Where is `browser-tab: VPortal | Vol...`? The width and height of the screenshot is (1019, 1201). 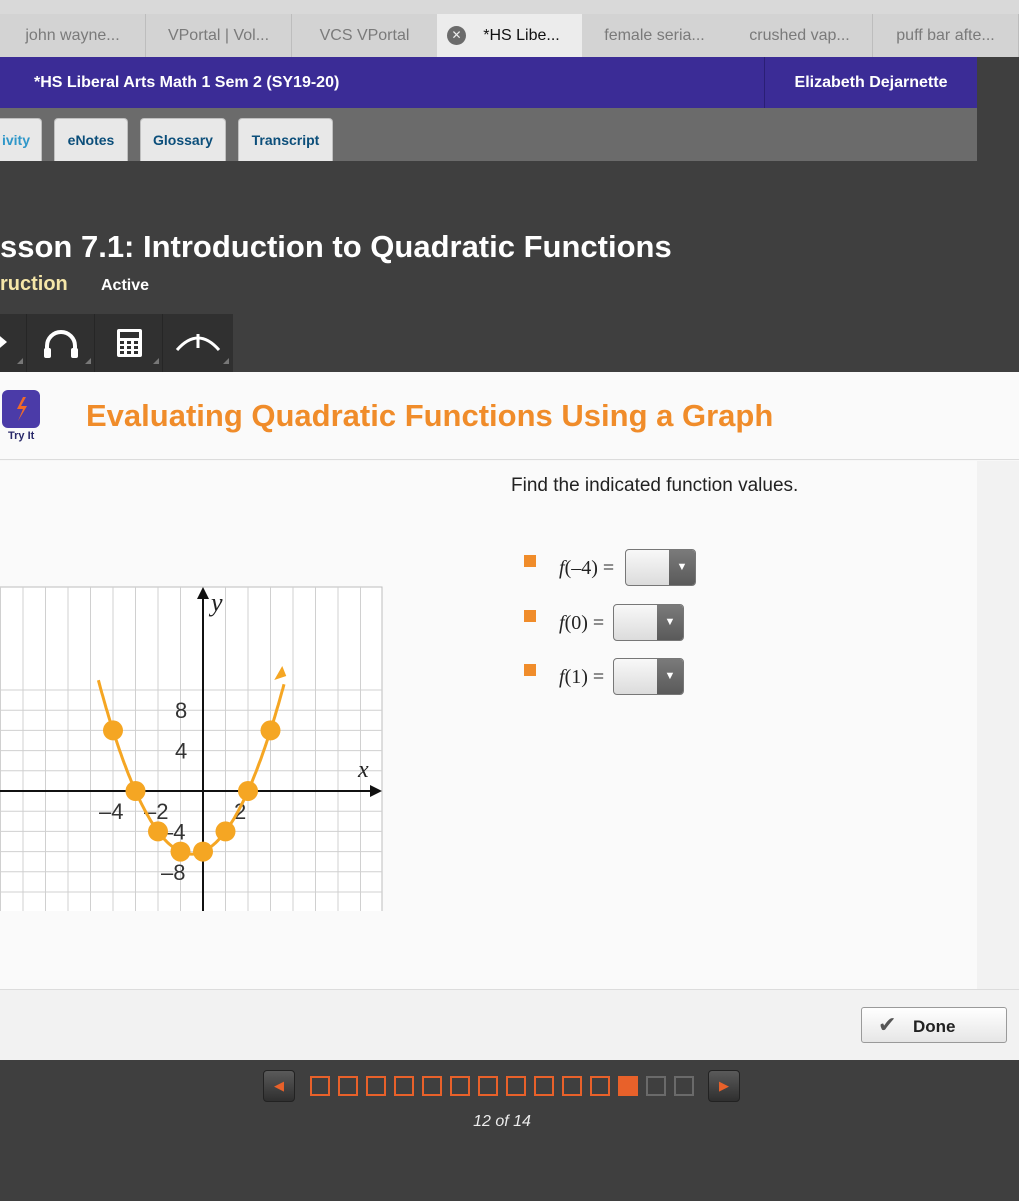 browser-tab: VPortal | Vol... is located at coordinates (219, 35).